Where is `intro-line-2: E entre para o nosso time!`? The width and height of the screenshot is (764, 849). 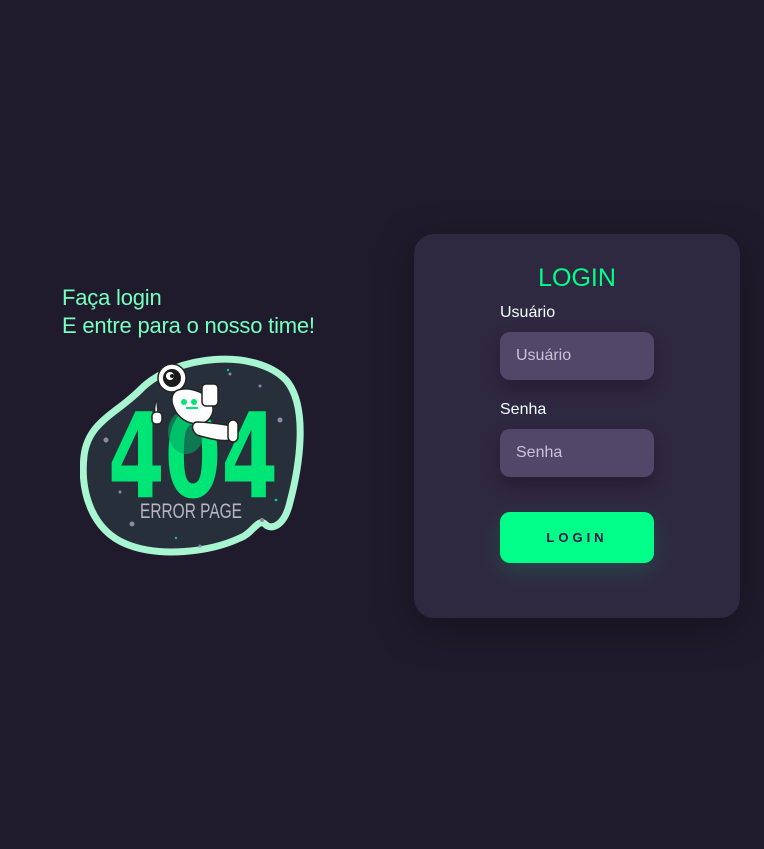
intro-line-2: E entre para o nosso time! is located at coordinates (188, 325).